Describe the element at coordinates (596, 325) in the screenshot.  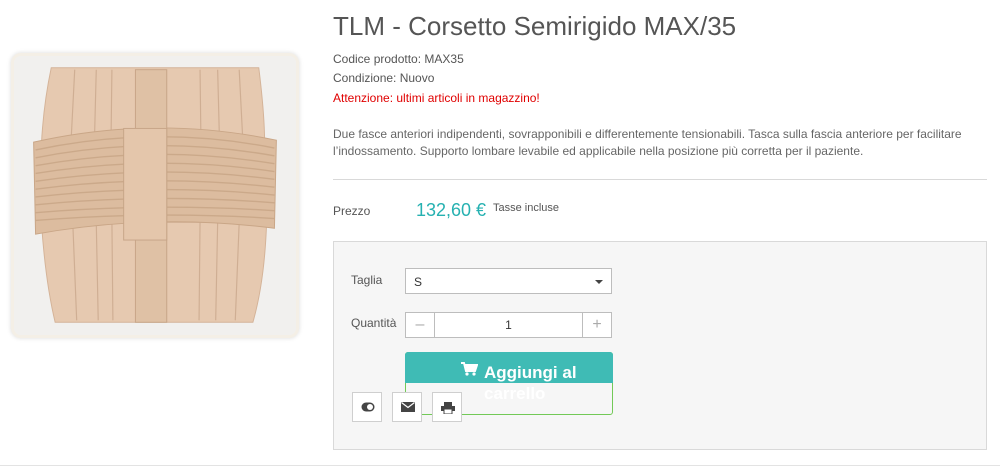
I see `quantity-increase-button: +` at that location.